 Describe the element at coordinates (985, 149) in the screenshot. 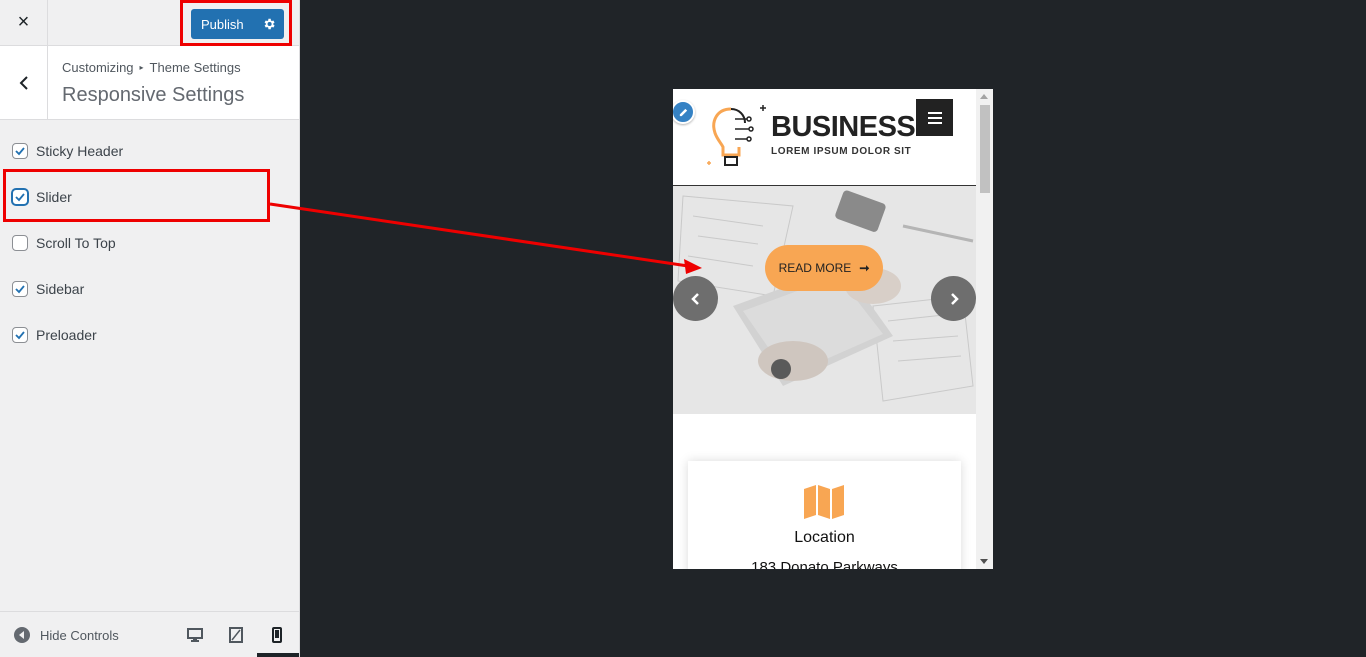

I see `scroll-thumb` at that location.